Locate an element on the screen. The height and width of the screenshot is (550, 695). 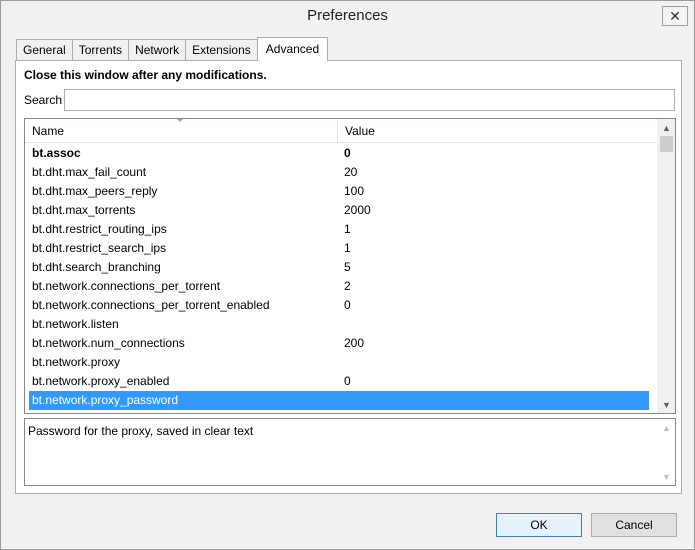
cancel-button: Cancel is located at coordinates (634, 525).